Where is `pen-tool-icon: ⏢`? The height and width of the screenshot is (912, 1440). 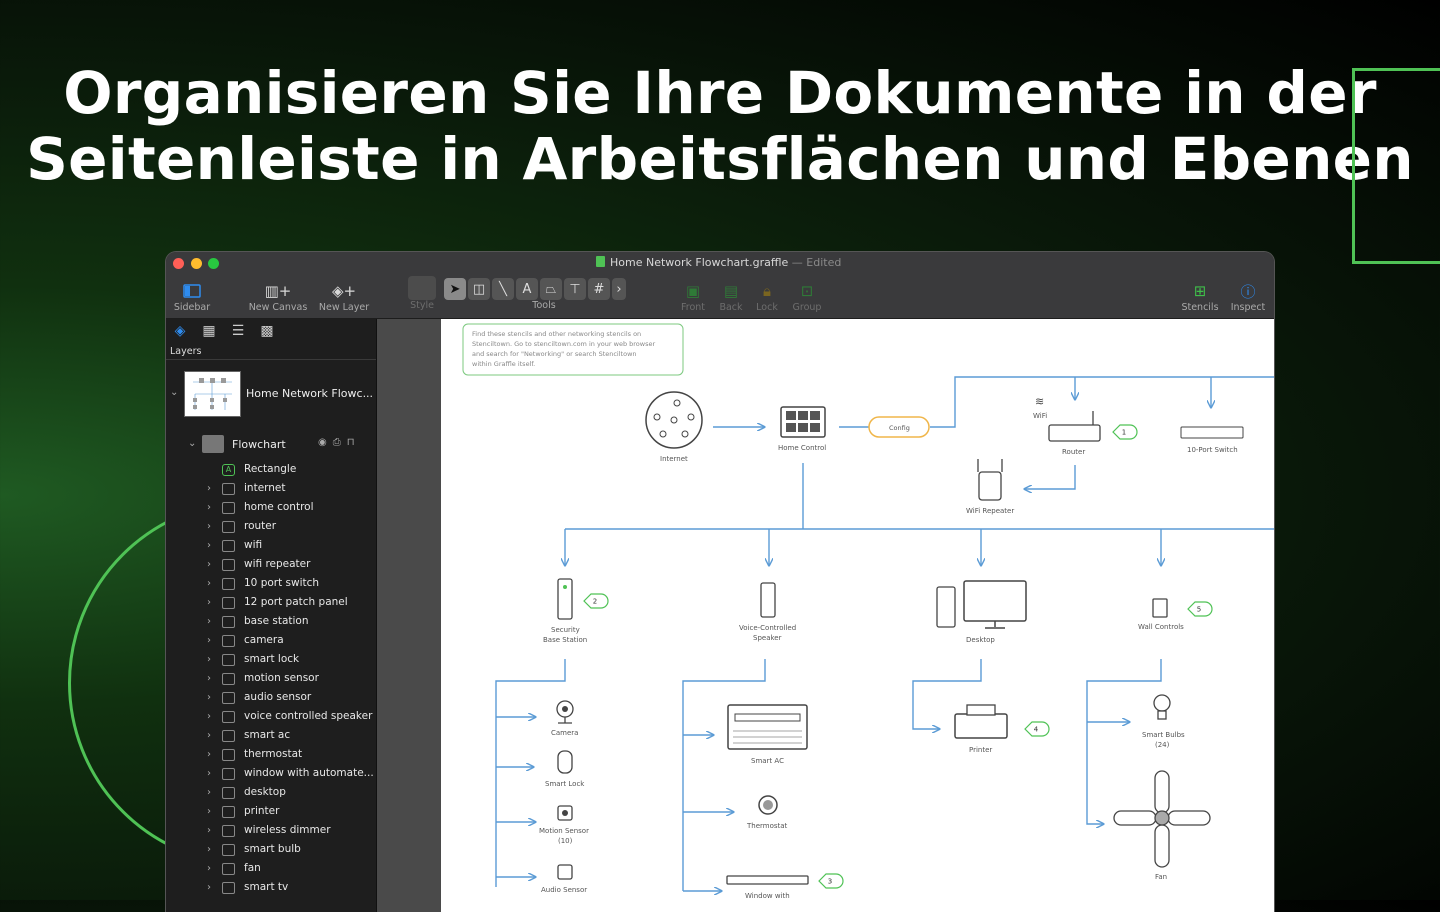 pen-tool-icon: ⏢ is located at coordinates (551, 289).